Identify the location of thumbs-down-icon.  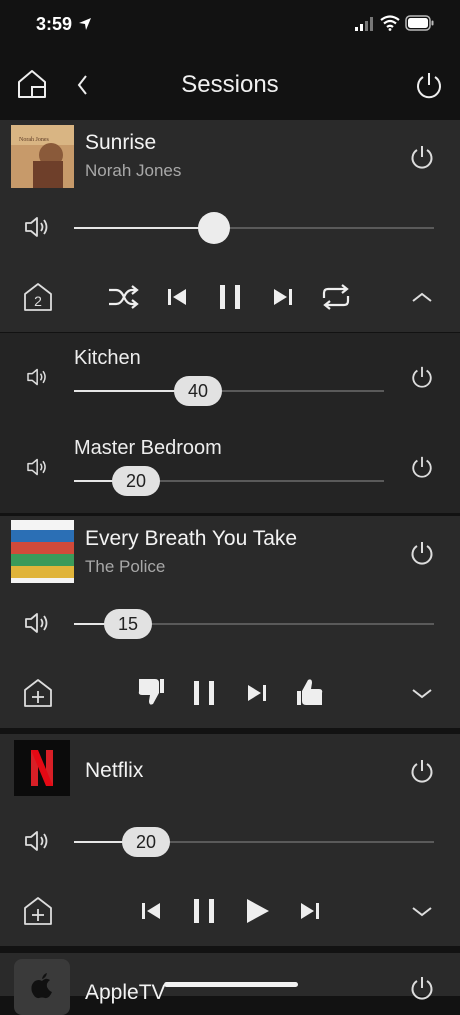
(151, 692).